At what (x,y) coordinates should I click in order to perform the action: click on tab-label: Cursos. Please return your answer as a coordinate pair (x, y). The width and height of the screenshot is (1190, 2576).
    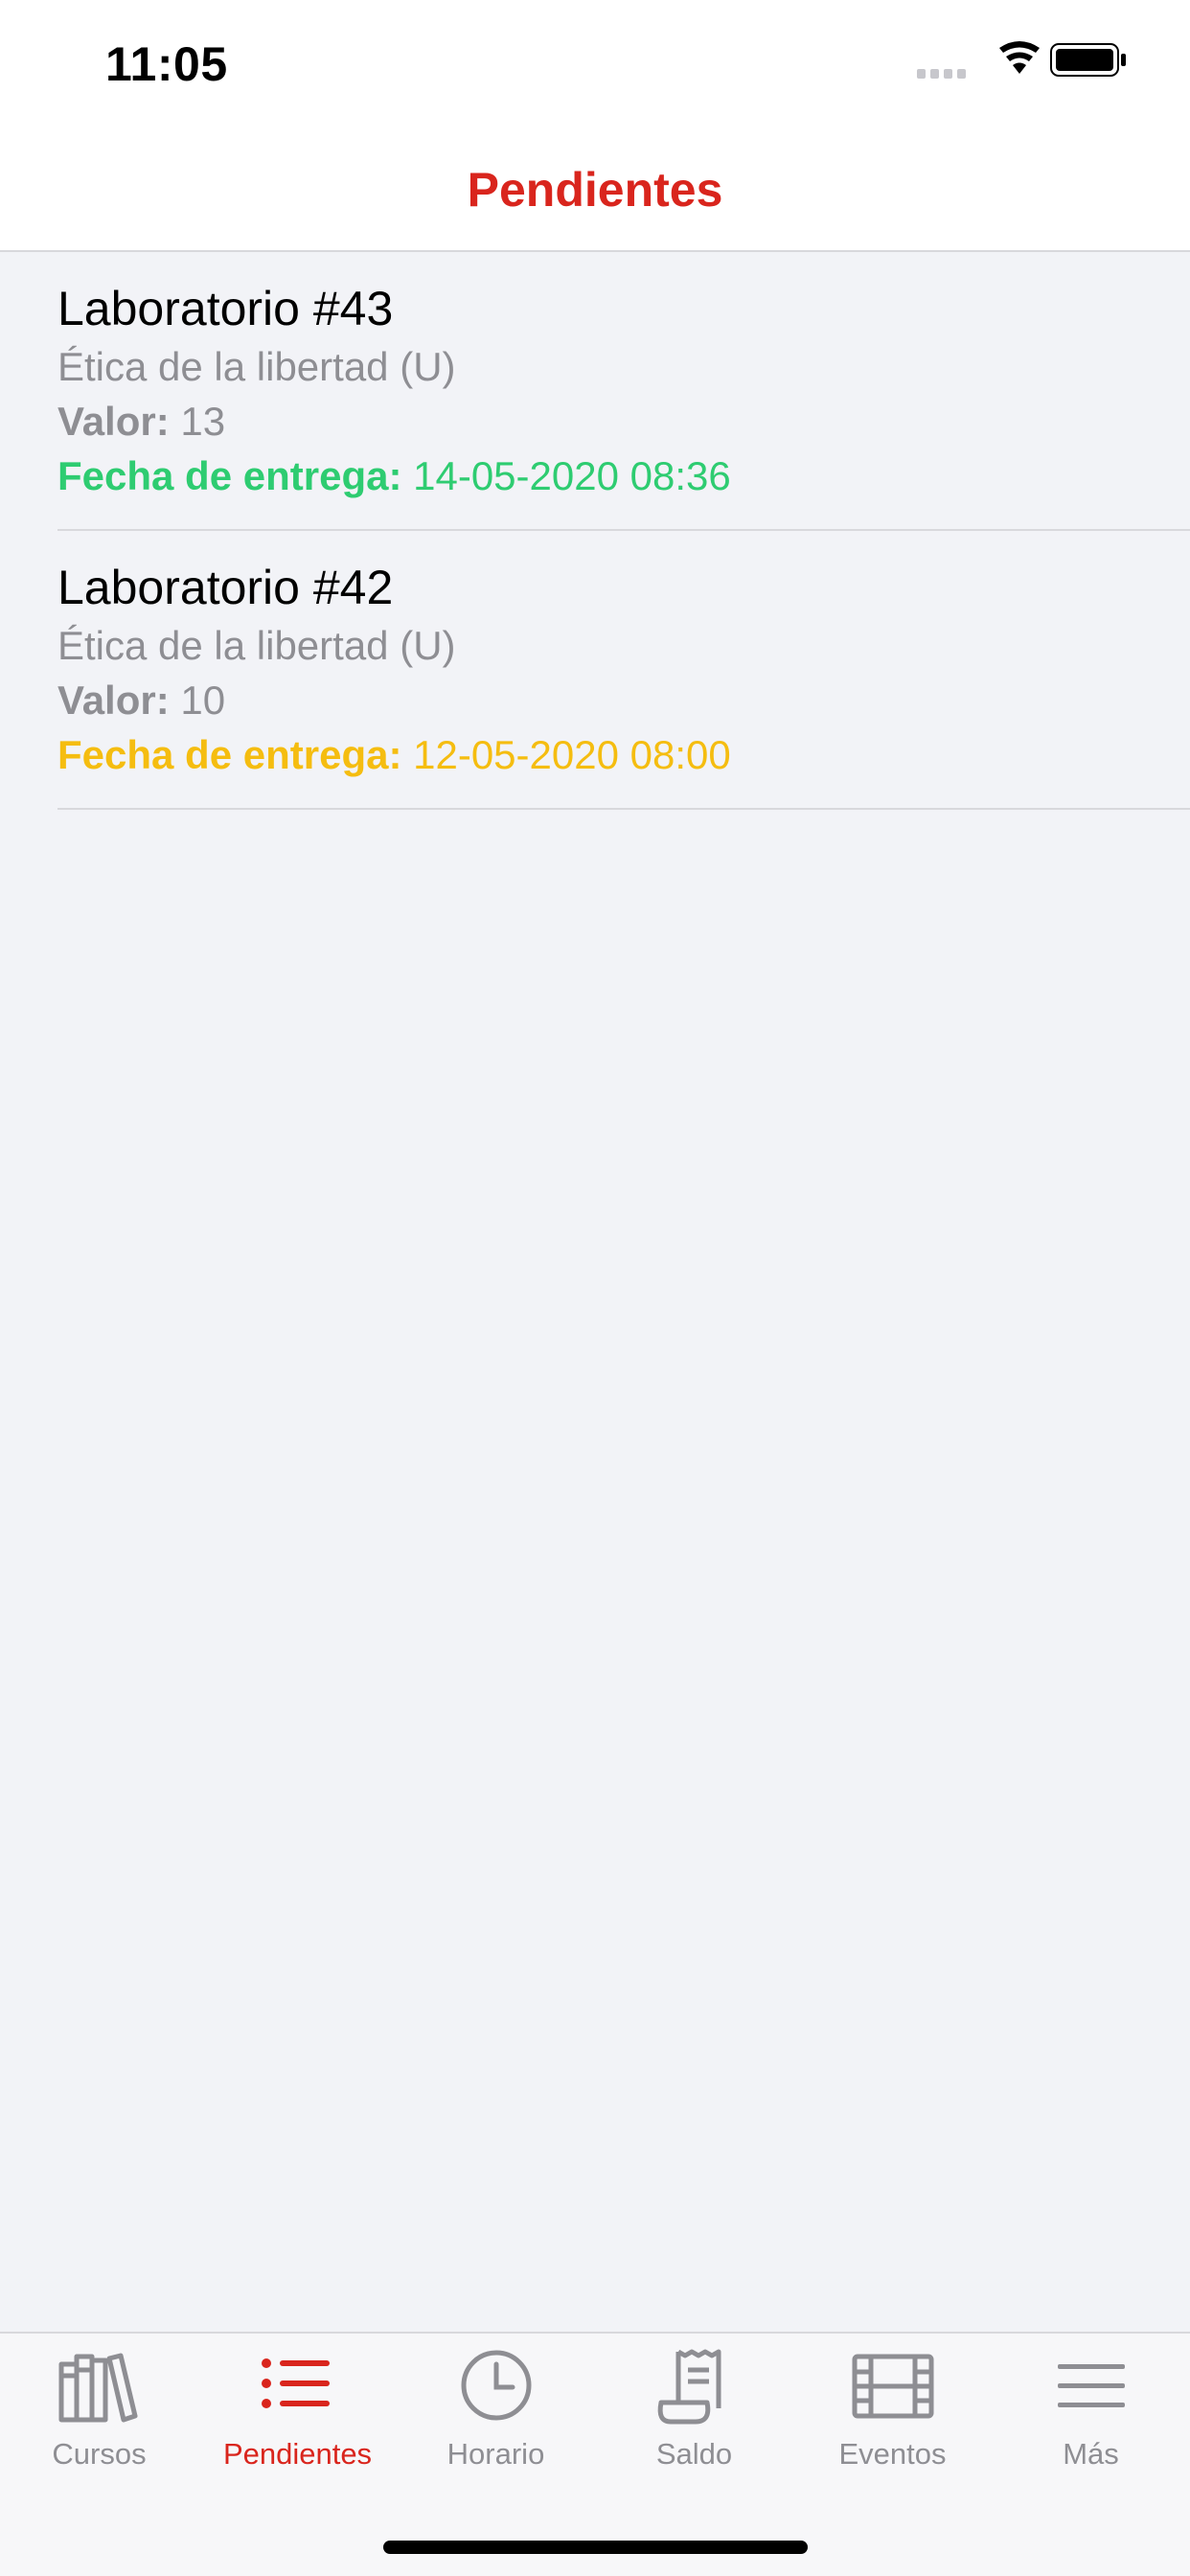
    Looking at the image, I should click on (99, 2454).